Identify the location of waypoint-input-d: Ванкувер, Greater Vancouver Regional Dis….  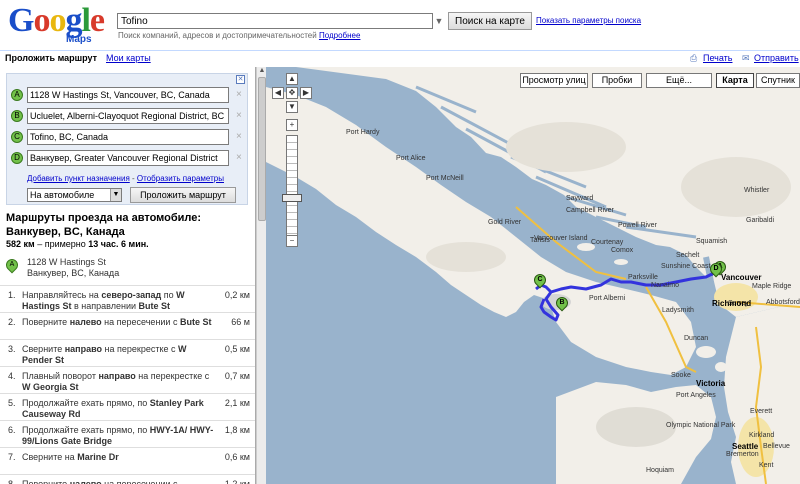
(128, 158).